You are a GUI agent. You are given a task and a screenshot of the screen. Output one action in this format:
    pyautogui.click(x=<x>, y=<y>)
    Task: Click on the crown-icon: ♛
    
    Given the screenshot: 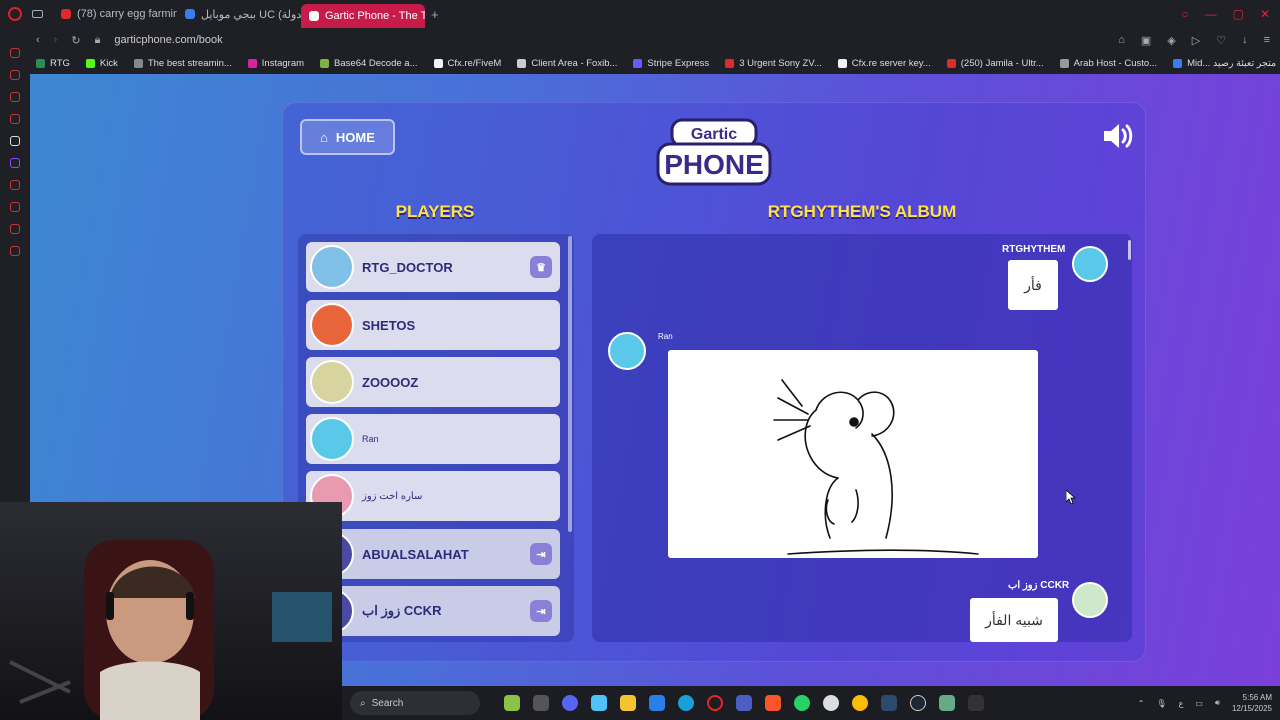 What is the action you would take?
    pyautogui.click(x=541, y=267)
    